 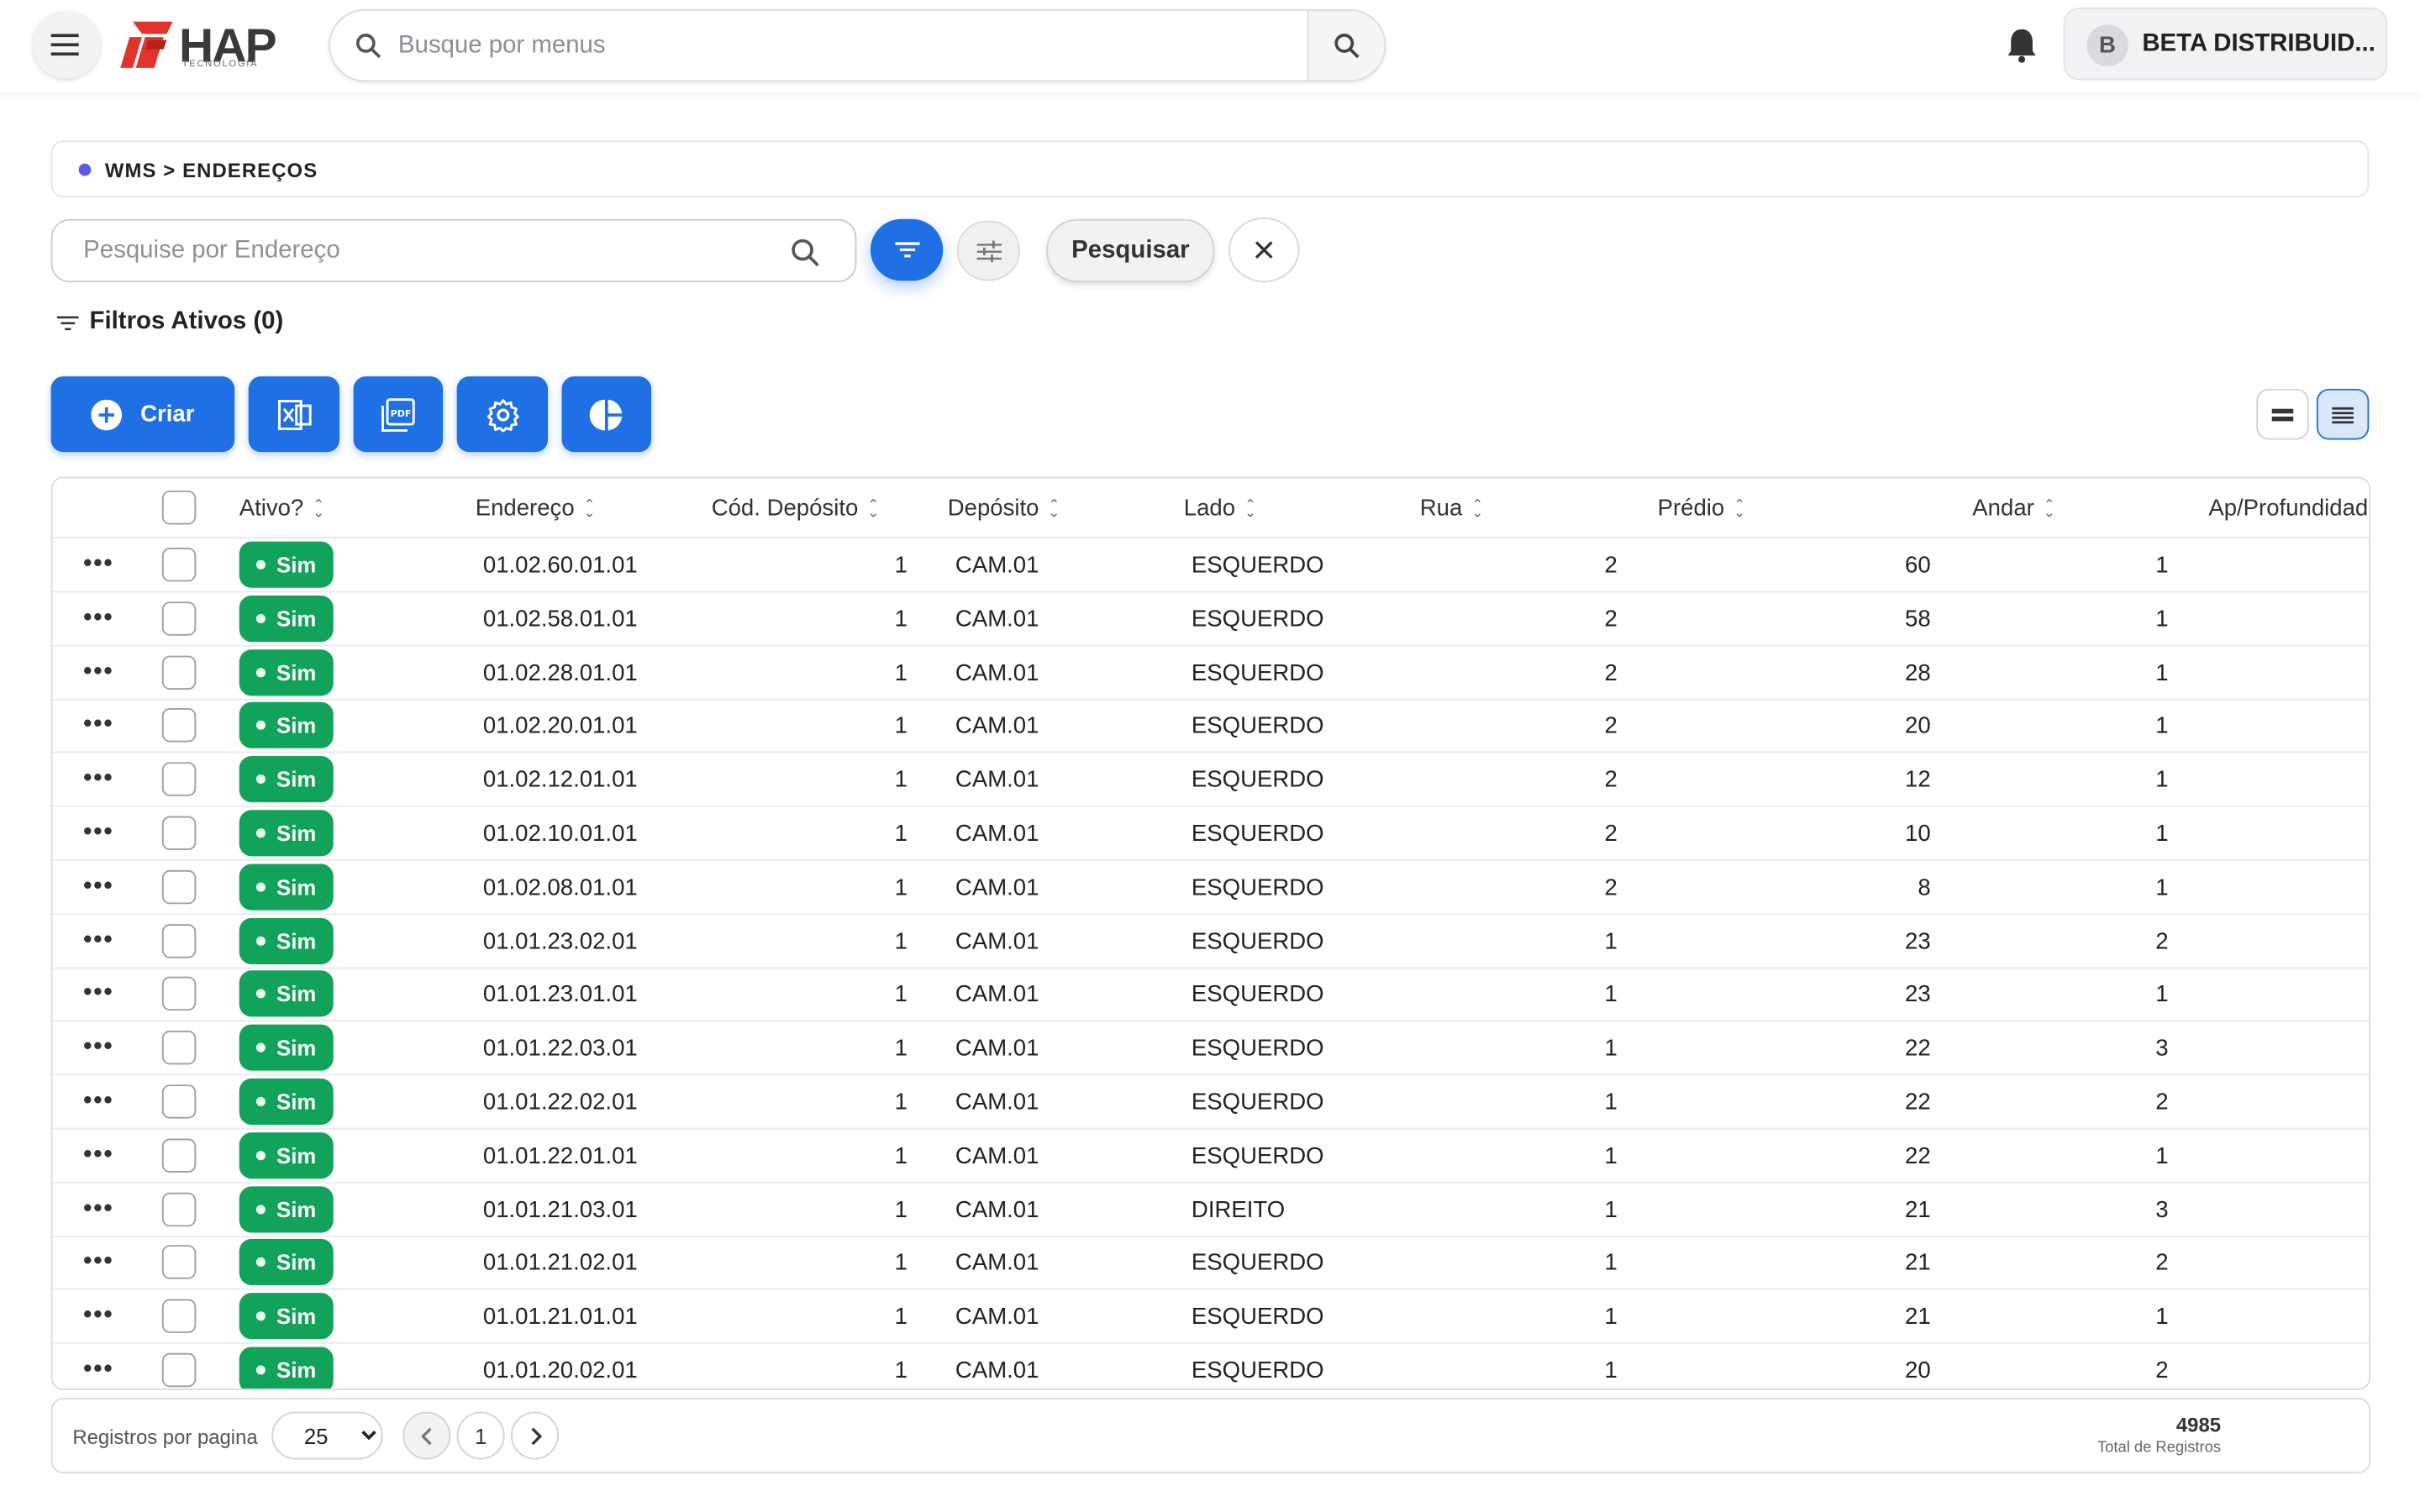 What do you see at coordinates (1211, 1317) in the screenshot?
I see `table-row: ••• Sim 01.01.21.01.01 1 CAM.01 ESQUERDO 1 21 1` at bounding box center [1211, 1317].